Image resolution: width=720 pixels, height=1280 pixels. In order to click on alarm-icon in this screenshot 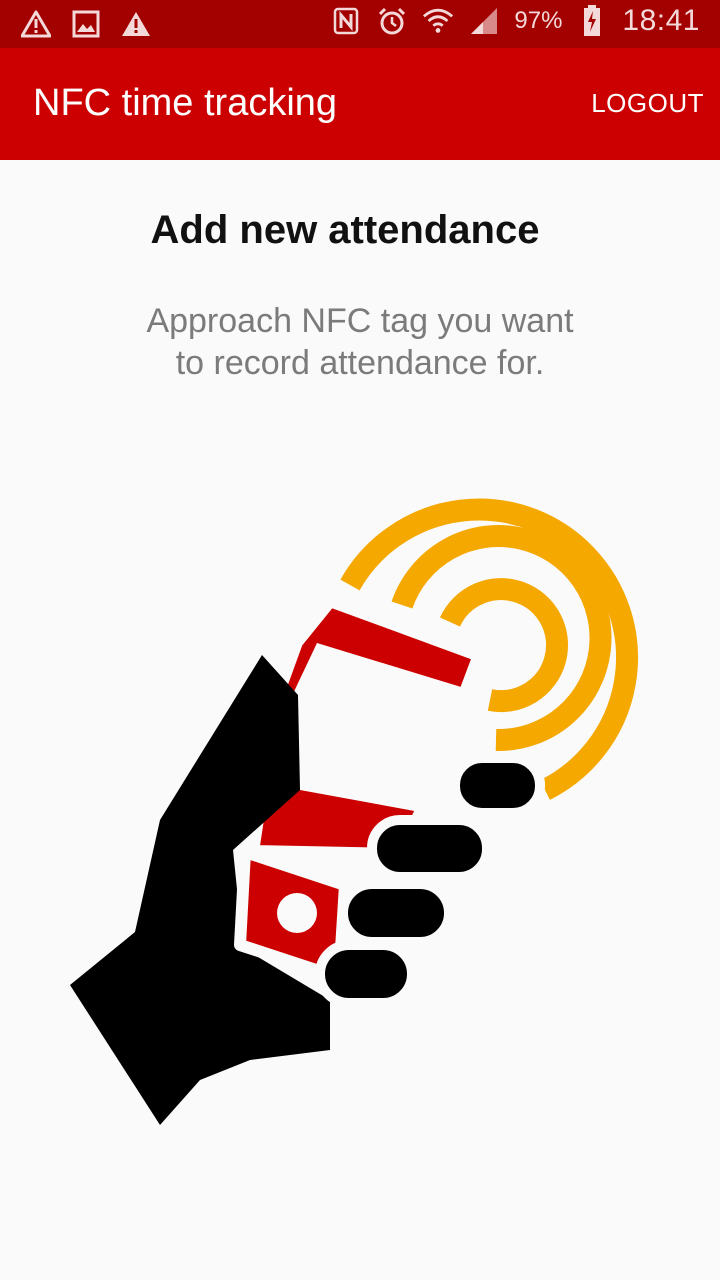, I will do `click(392, 21)`.